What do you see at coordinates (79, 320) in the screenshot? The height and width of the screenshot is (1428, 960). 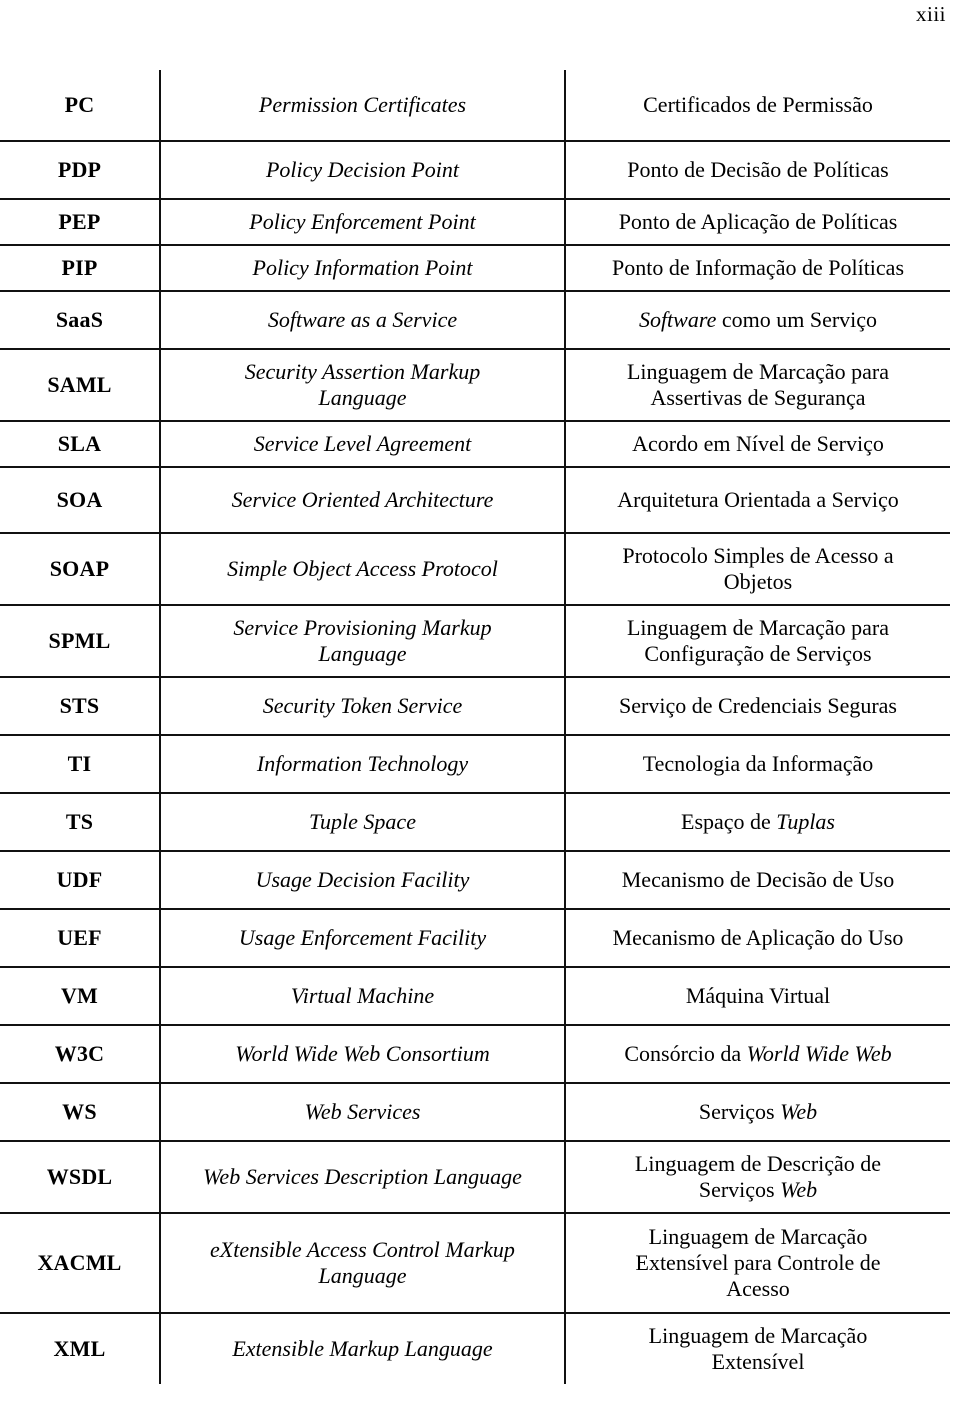 I see `acronym-cell: SaaS` at bounding box center [79, 320].